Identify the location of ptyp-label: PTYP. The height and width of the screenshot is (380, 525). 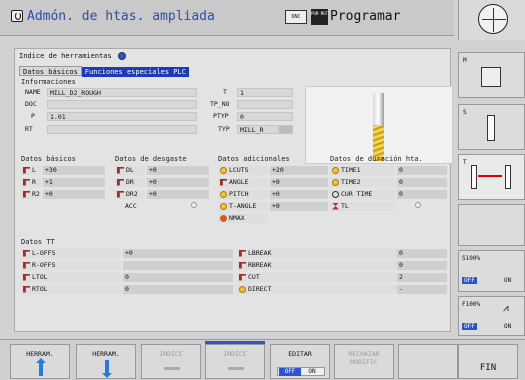
(221, 116).